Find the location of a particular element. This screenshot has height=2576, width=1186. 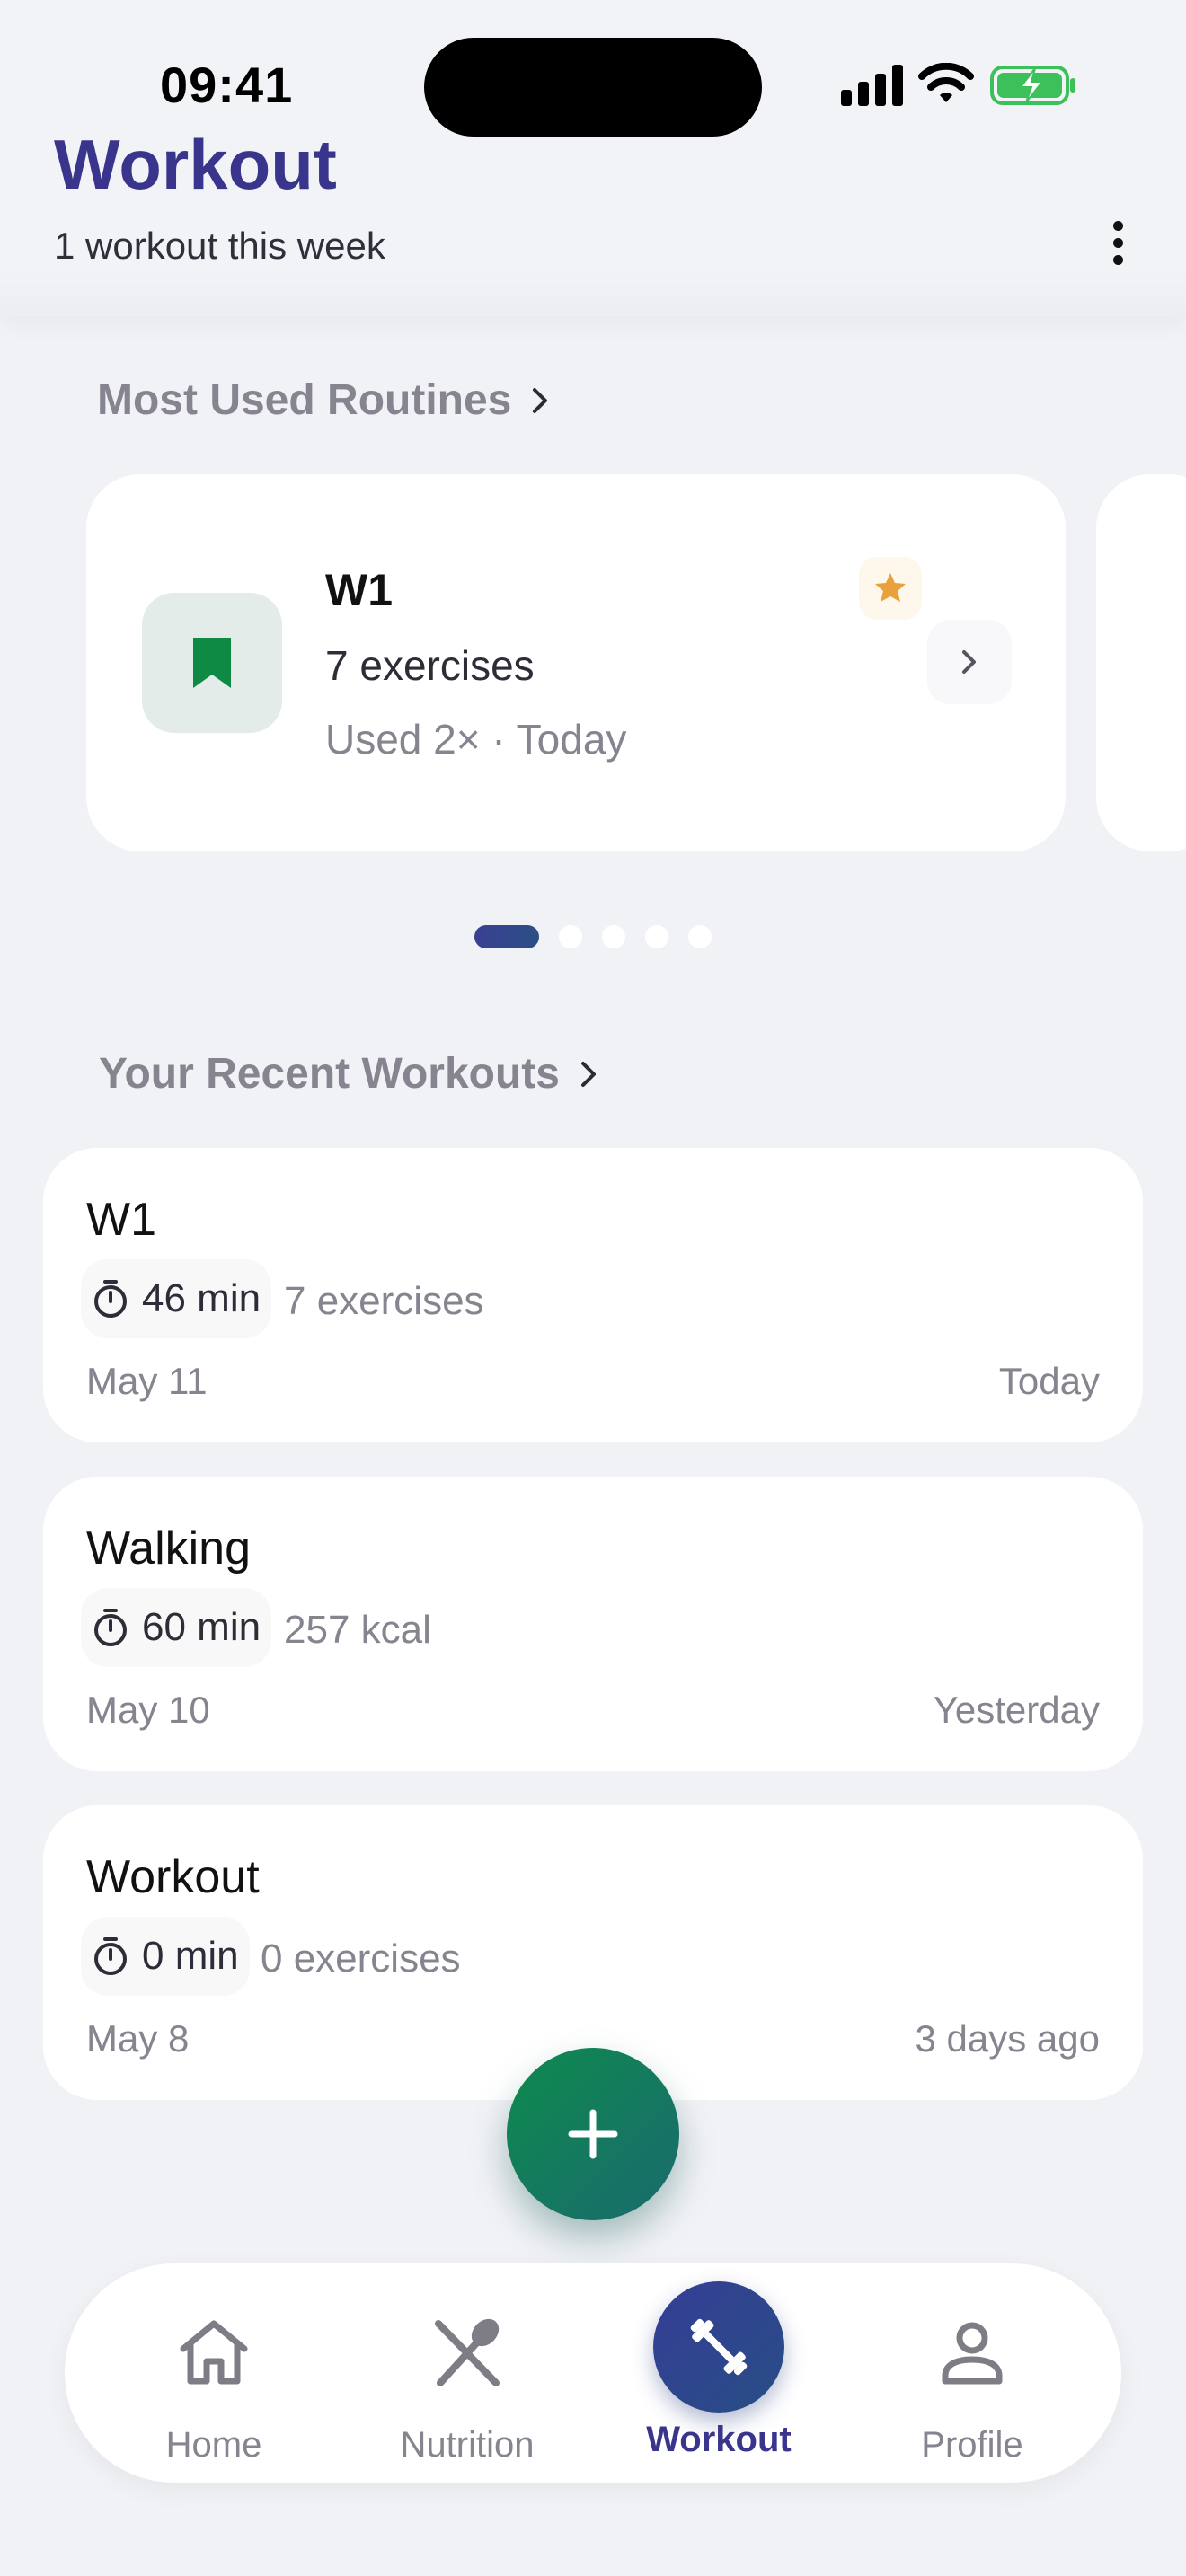

recent-workouts-header: Your Recent Workouts is located at coordinates (350, 1073).